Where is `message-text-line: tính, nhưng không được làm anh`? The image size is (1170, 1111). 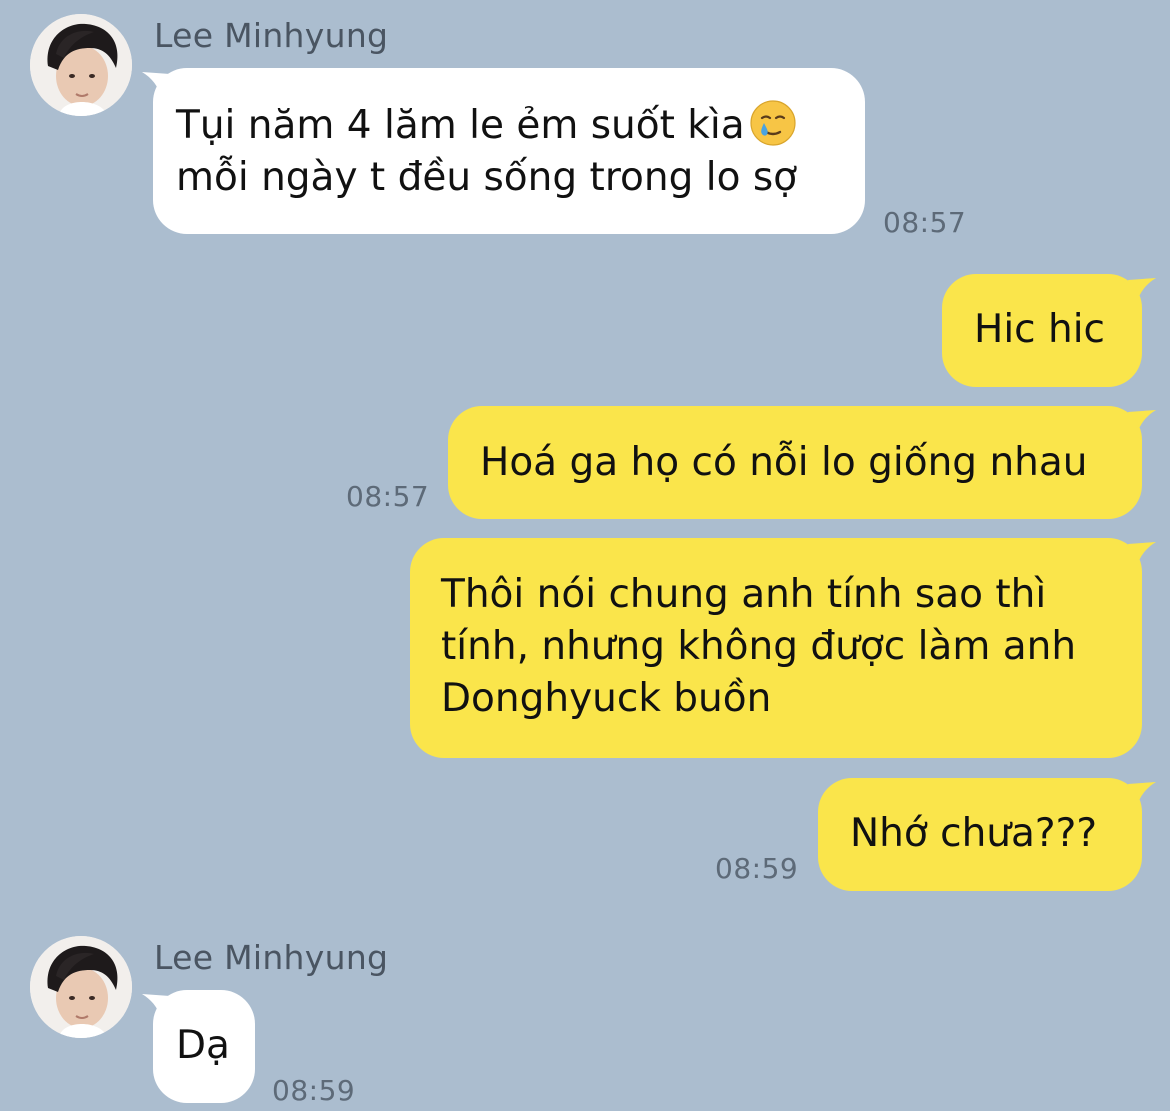 message-text-line: tính, nhưng không được làm anh is located at coordinates (759, 646).